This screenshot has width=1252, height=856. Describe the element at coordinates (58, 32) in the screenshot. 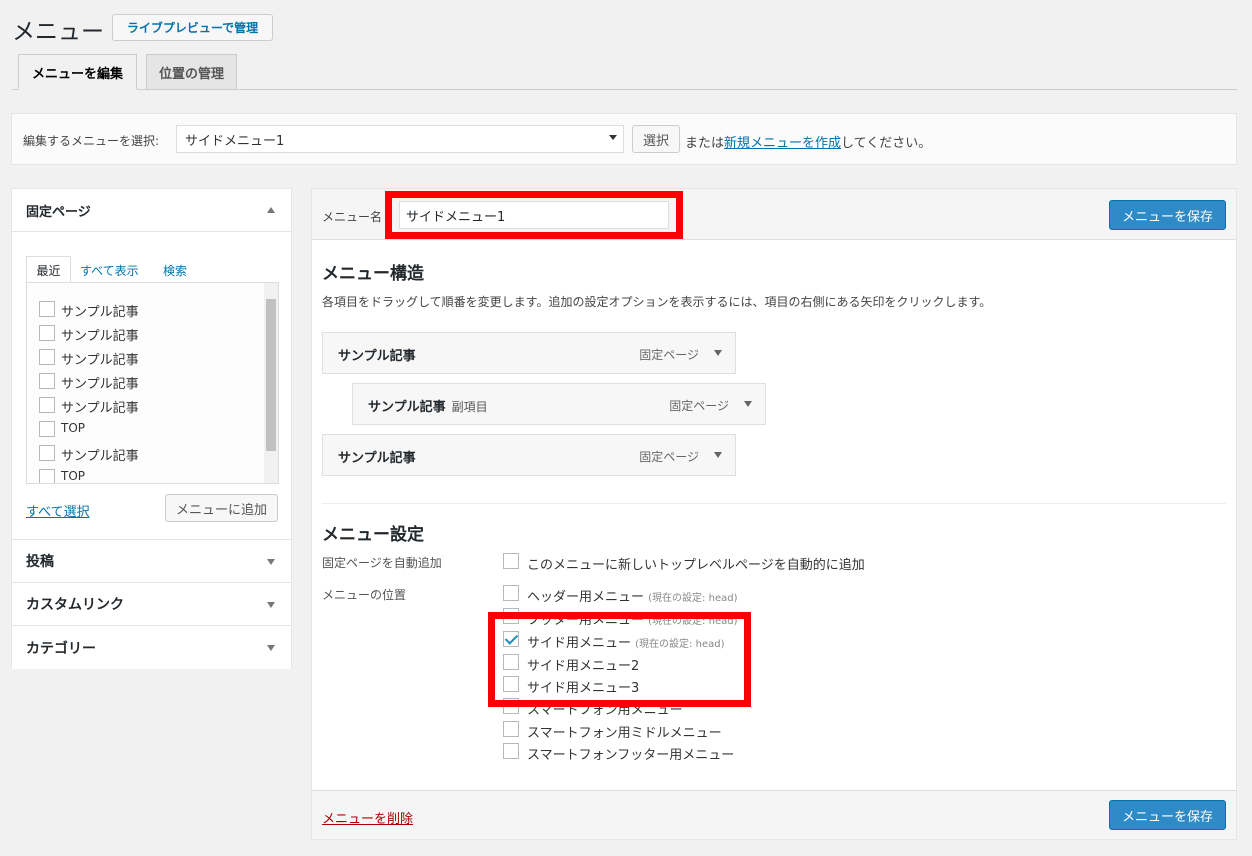

I see `page-title: メニュー` at that location.